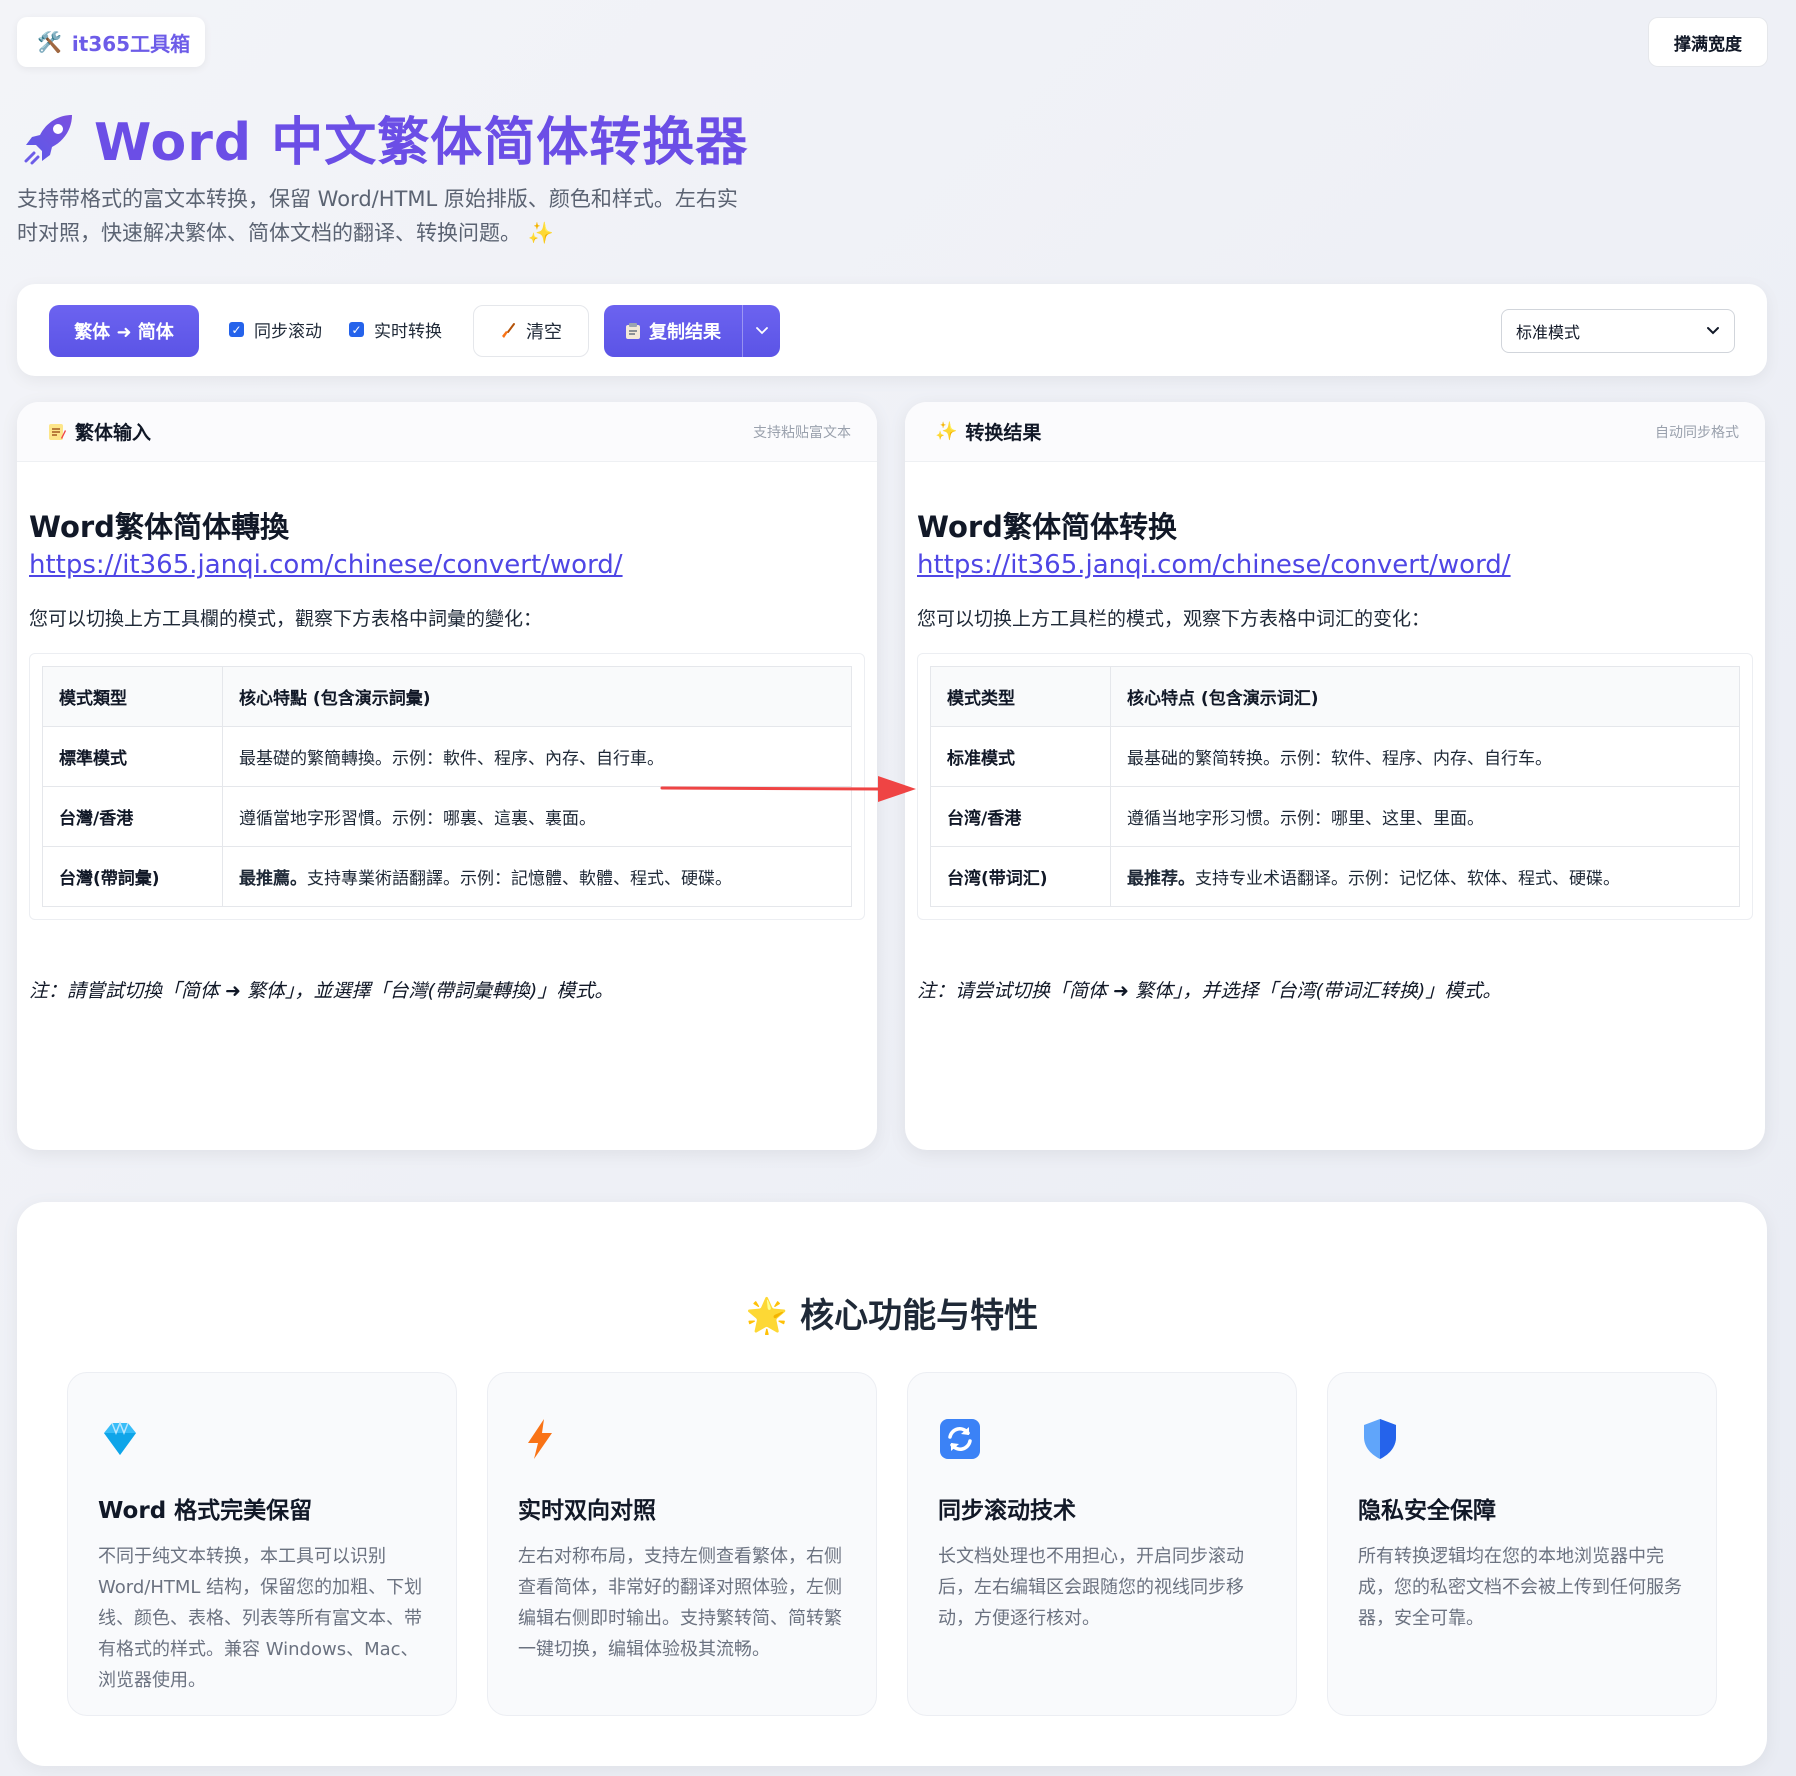 The width and height of the screenshot is (1796, 1776). I want to click on input-panel-hint: 支持粘贴富文本, so click(802, 432).